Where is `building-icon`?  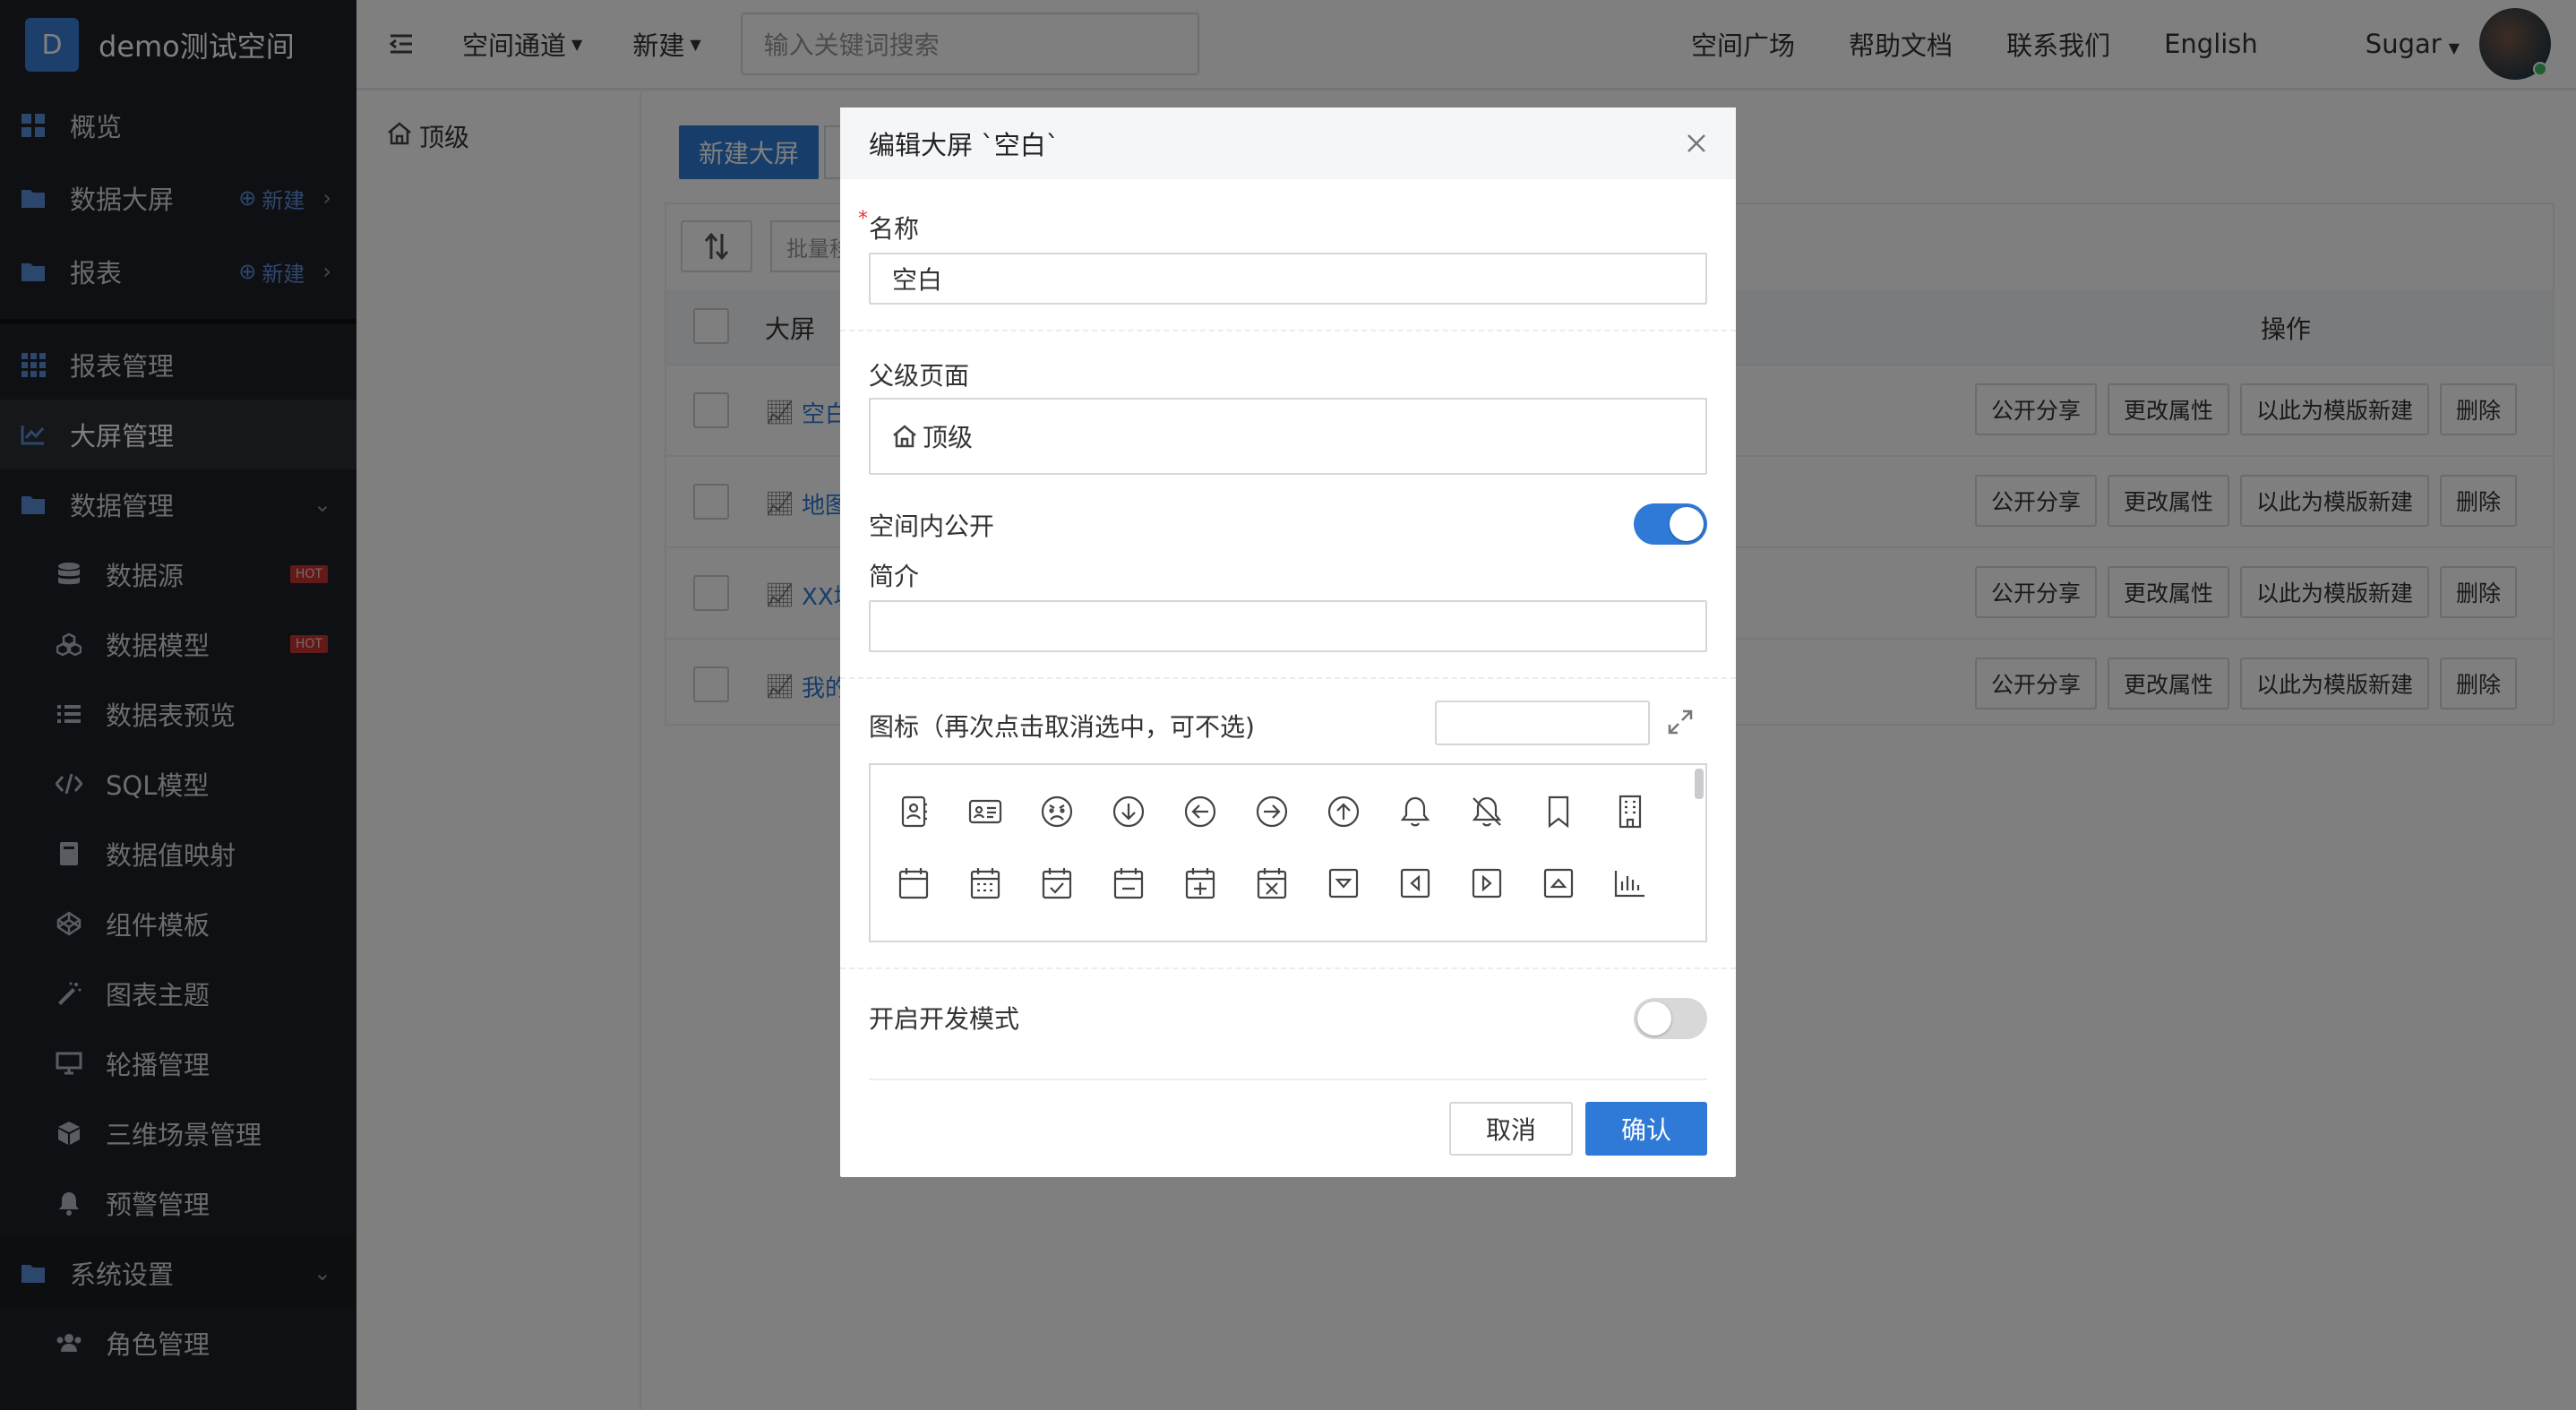 building-icon is located at coordinates (1630, 811).